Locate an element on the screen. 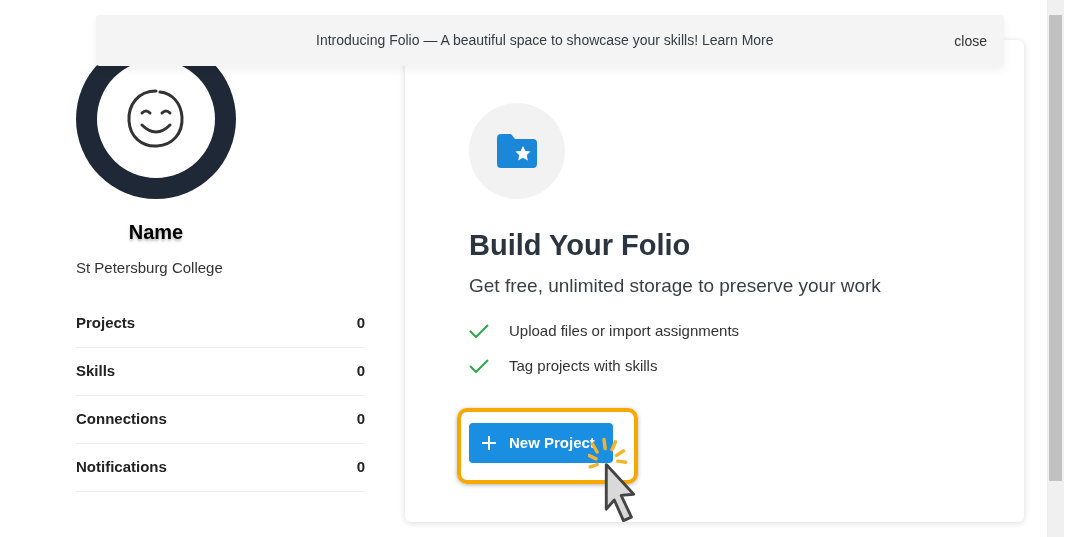 The width and height of the screenshot is (1077, 537). school-name: St Petersburg College is located at coordinates (150, 268).